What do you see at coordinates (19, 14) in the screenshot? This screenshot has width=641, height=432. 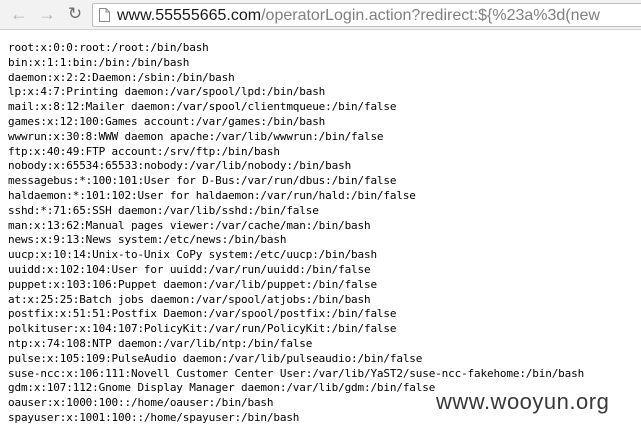 I see `back-arrow-icon: ←` at bounding box center [19, 14].